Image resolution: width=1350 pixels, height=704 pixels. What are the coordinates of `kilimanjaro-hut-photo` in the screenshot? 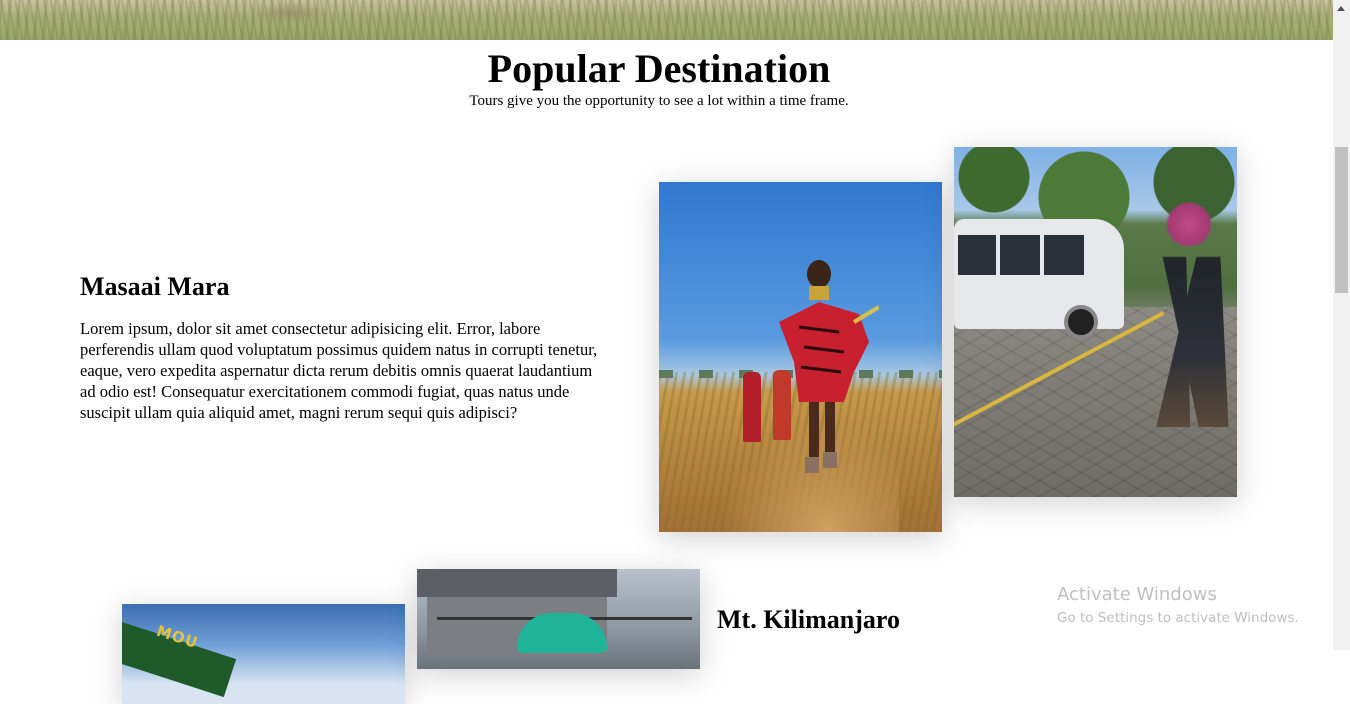 It's located at (558, 619).